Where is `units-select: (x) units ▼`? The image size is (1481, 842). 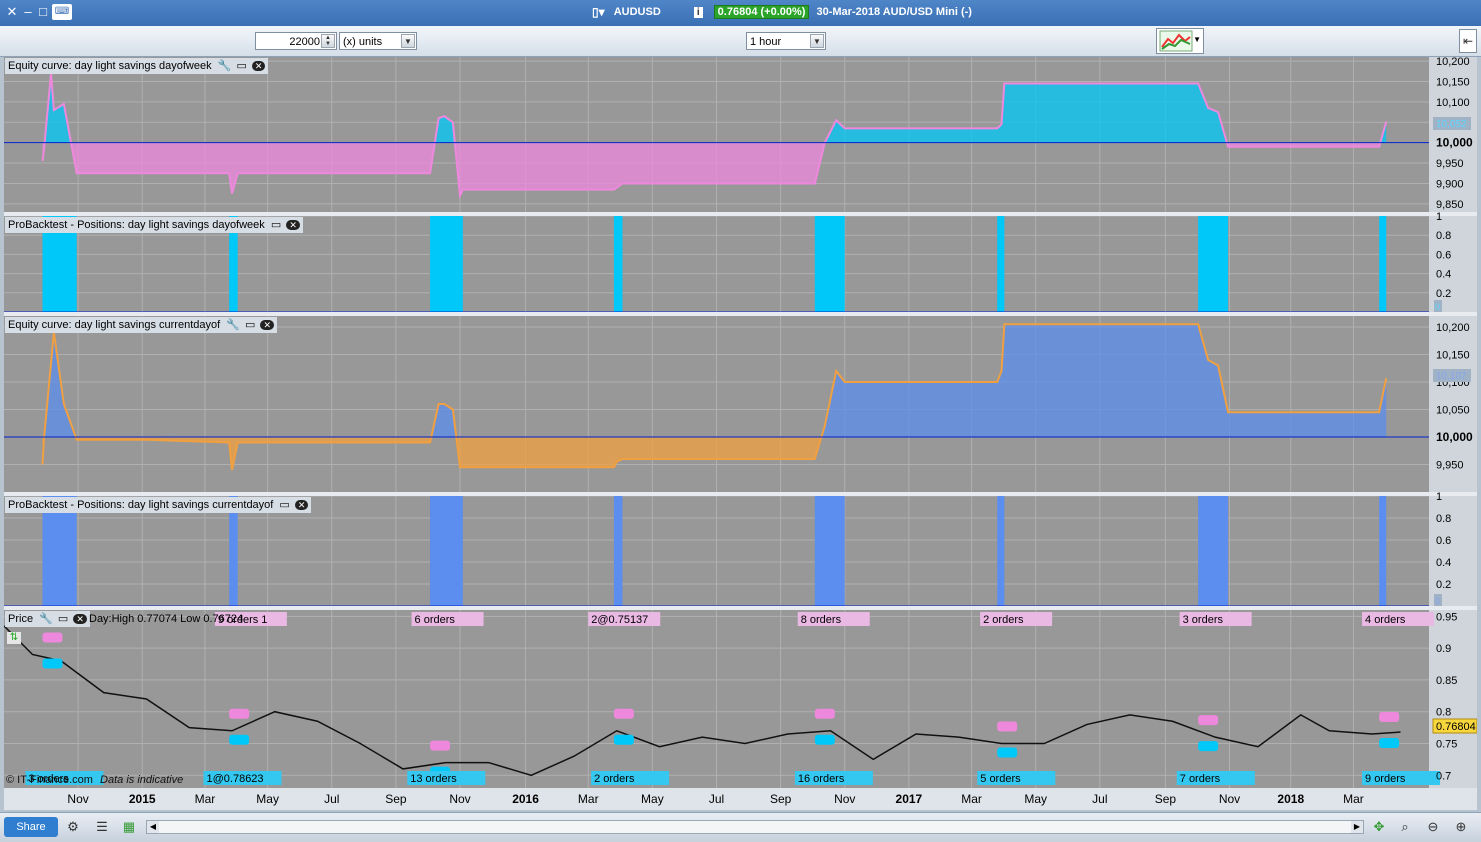
units-select: (x) units ▼ is located at coordinates (378, 41).